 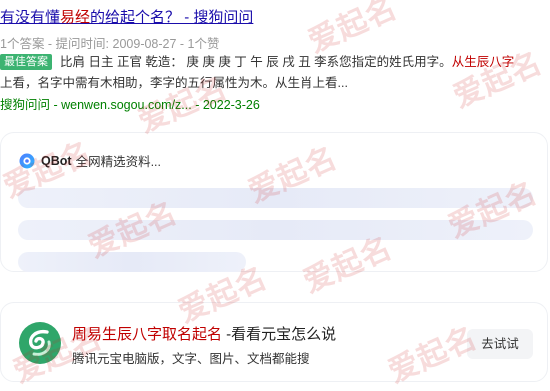 I want to click on qbot-logo-icon, so click(x=27, y=160).